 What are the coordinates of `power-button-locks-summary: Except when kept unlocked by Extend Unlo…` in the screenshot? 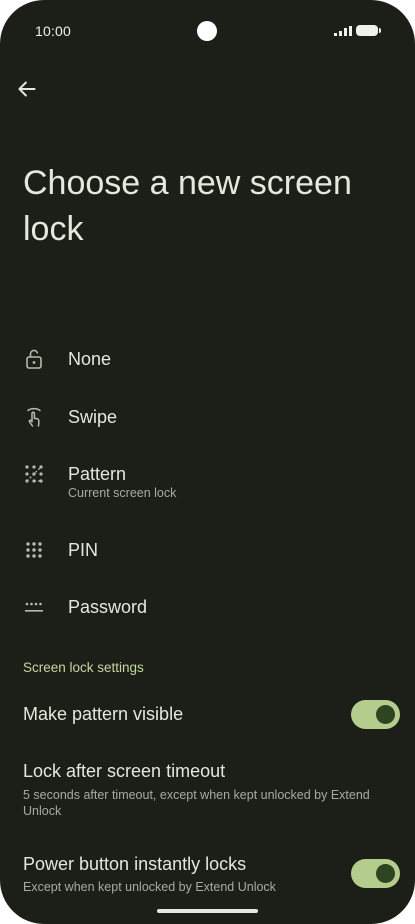 It's located at (149, 887).